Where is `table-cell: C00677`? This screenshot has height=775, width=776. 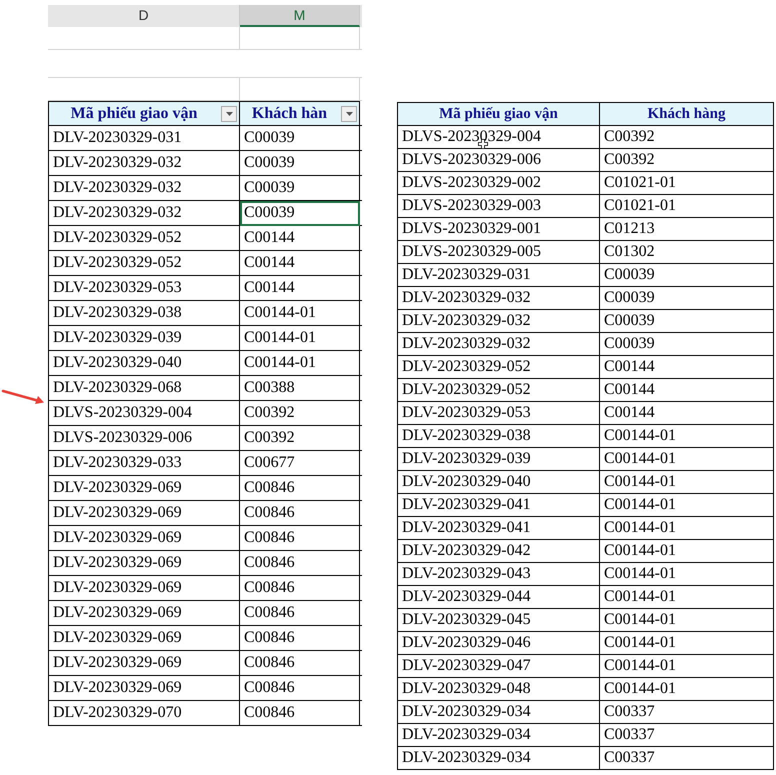 table-cell: C00677 is located at coordinates (300, 463).